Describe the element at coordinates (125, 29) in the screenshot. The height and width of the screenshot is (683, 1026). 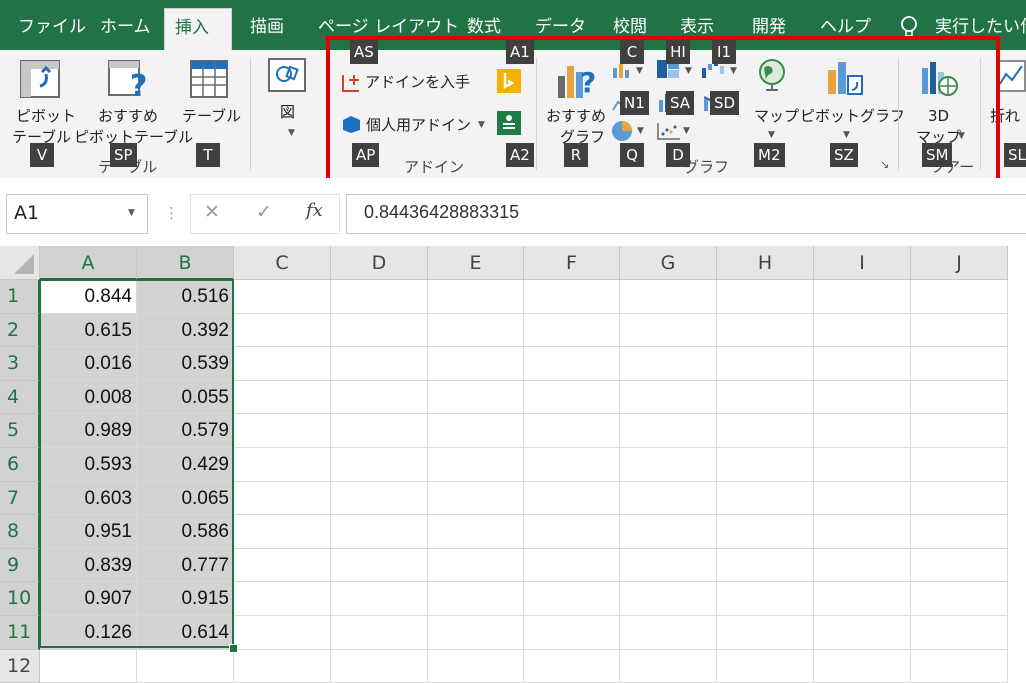
I see `tab-home: ホーム` at that location.